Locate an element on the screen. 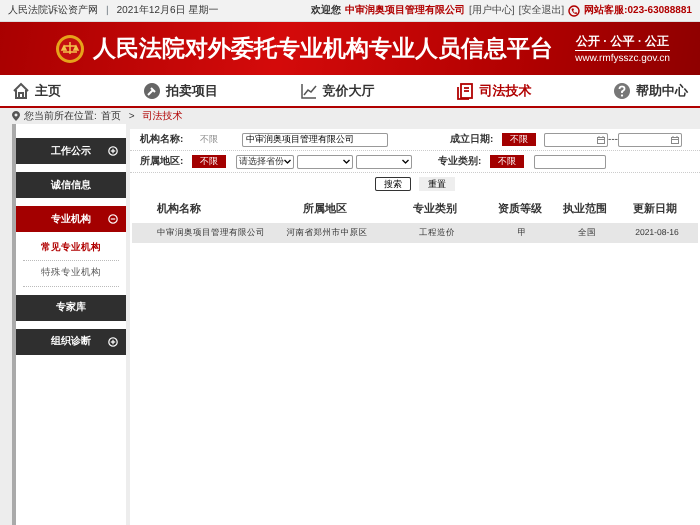  column-header: 机构名称 is located at coordinates (179, 209).